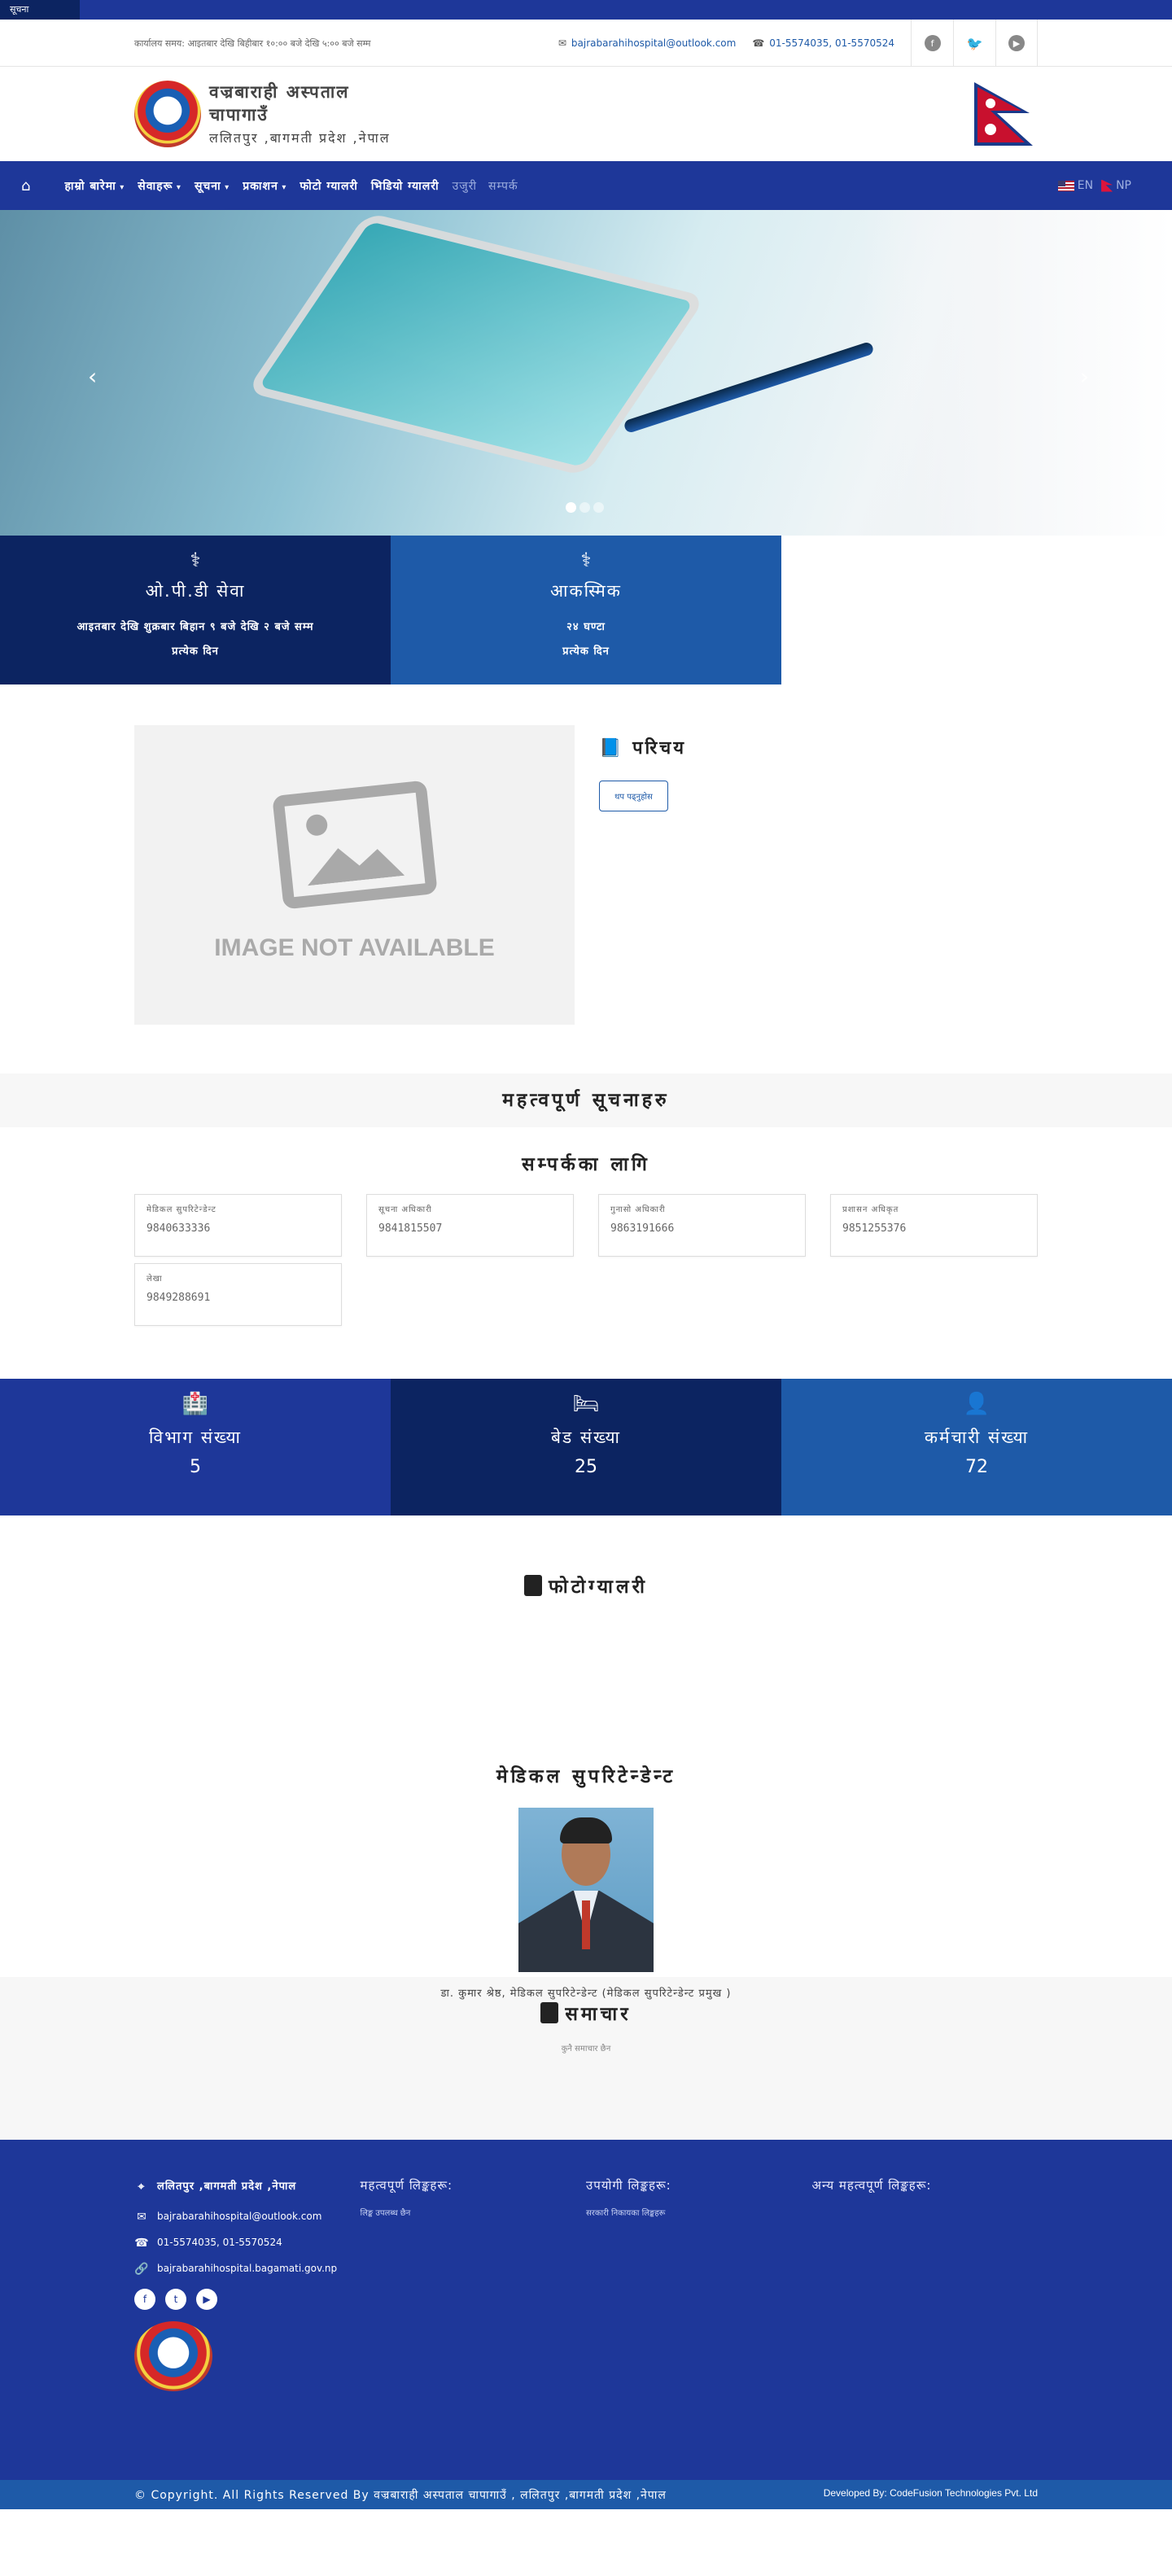  I want to click on youtube-icon: ▶, so click(206, 2300).